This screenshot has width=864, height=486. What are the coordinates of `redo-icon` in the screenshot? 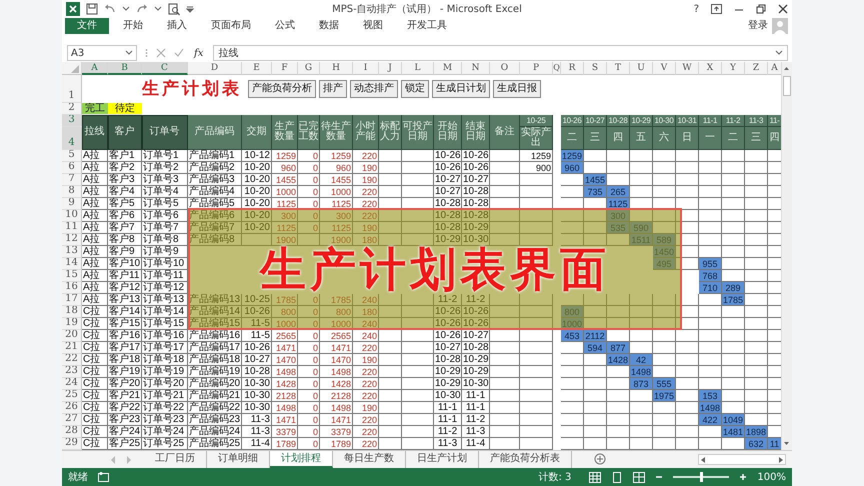 It's located at (142, 9).